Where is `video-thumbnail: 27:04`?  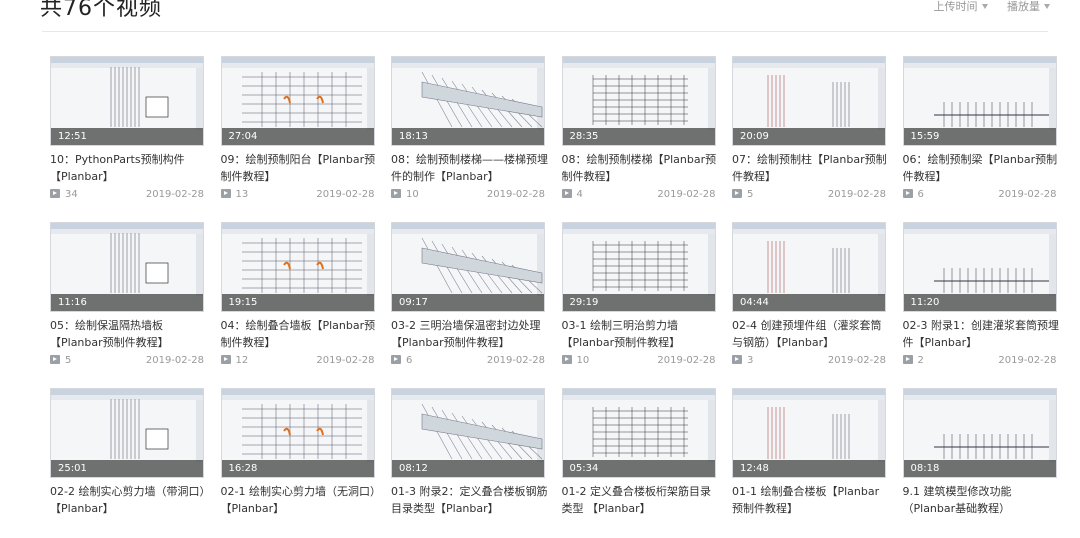 video-thumbnail: 27:04 is located at coordinates (297, 101).